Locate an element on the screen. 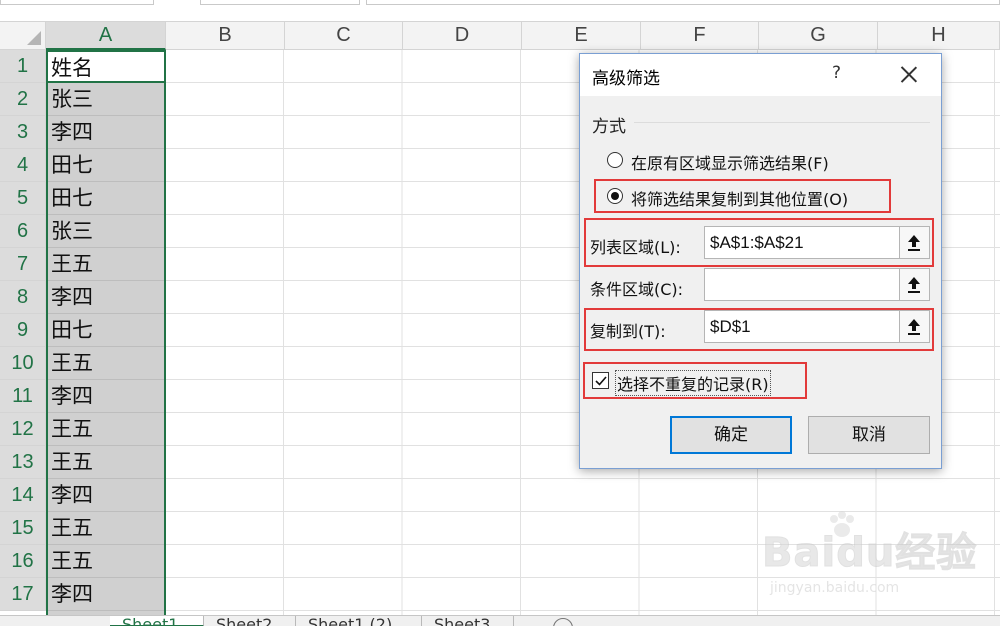 This screenshot has height=626, width=1000. row-header: 14 is located at coordinates (23, 495).